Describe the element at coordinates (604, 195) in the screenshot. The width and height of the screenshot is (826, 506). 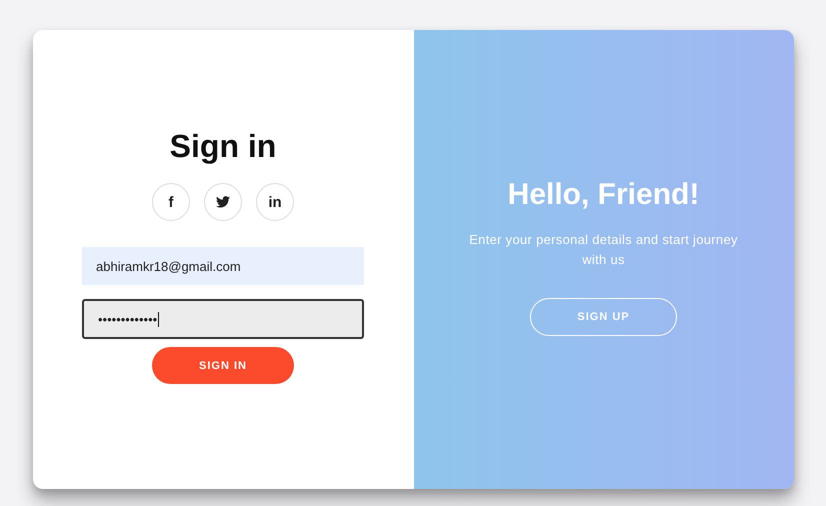
I see `overlay-title: Hello, Friend!` at that location.